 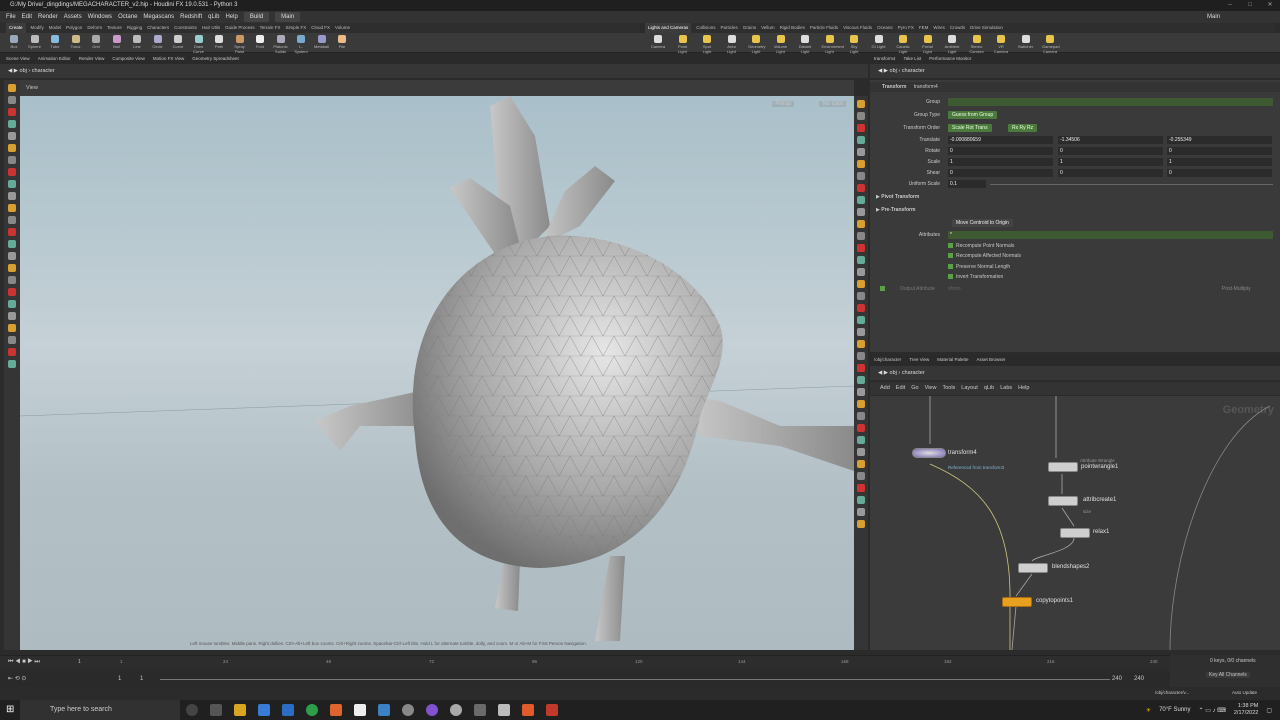 What do you see at coordinates (832, 104) in the screenshot?
I see `camera-menu: No cam` at bounding box center [832, 104].